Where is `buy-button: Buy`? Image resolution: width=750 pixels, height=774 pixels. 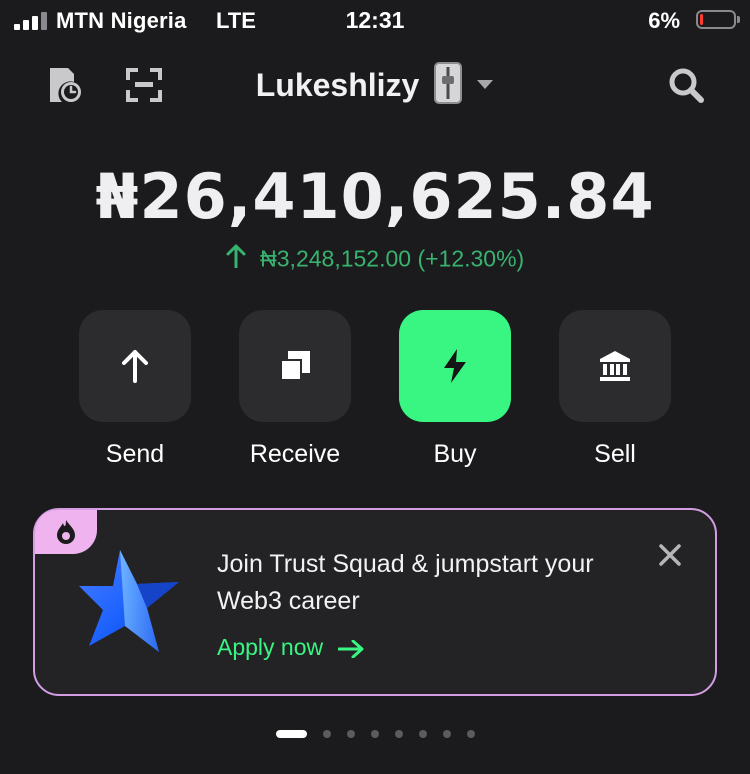 buy-button: Buy is located at coordinates (455, 389).